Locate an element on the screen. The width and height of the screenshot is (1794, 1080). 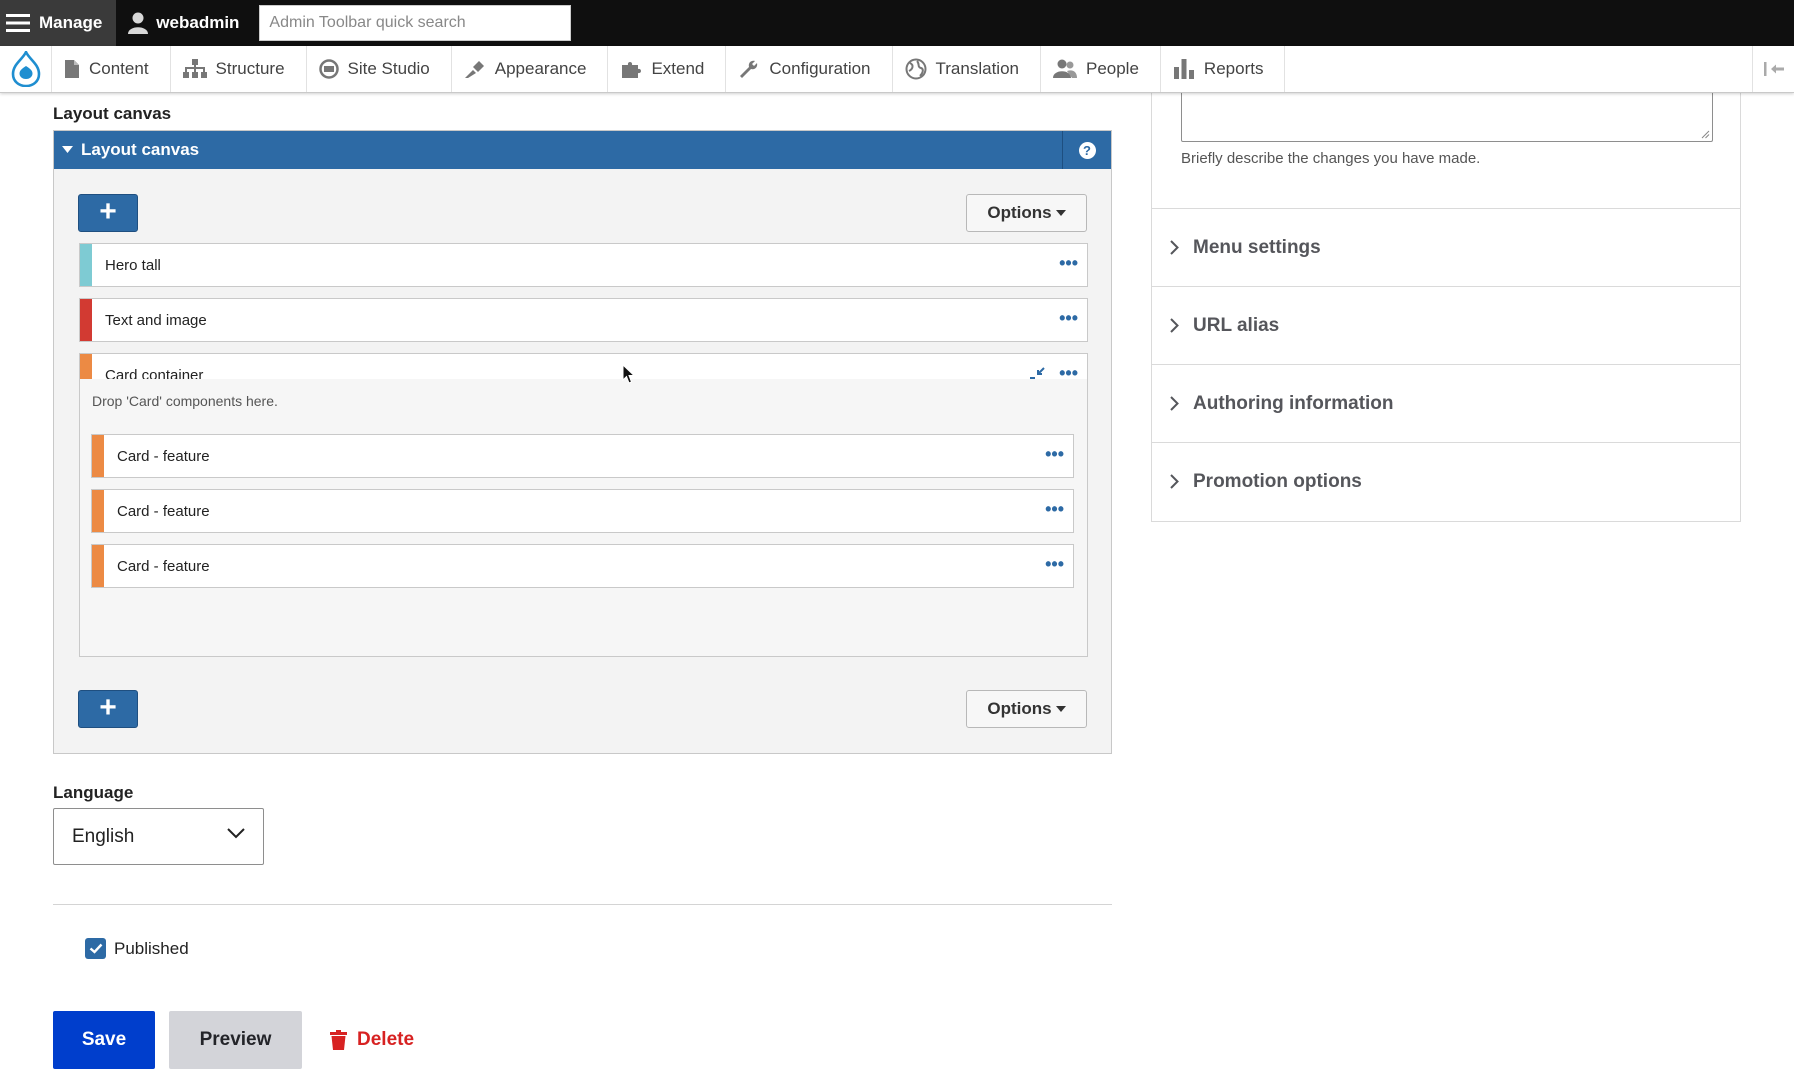
revision-log-textarea is located at coordinates (1447, 117).